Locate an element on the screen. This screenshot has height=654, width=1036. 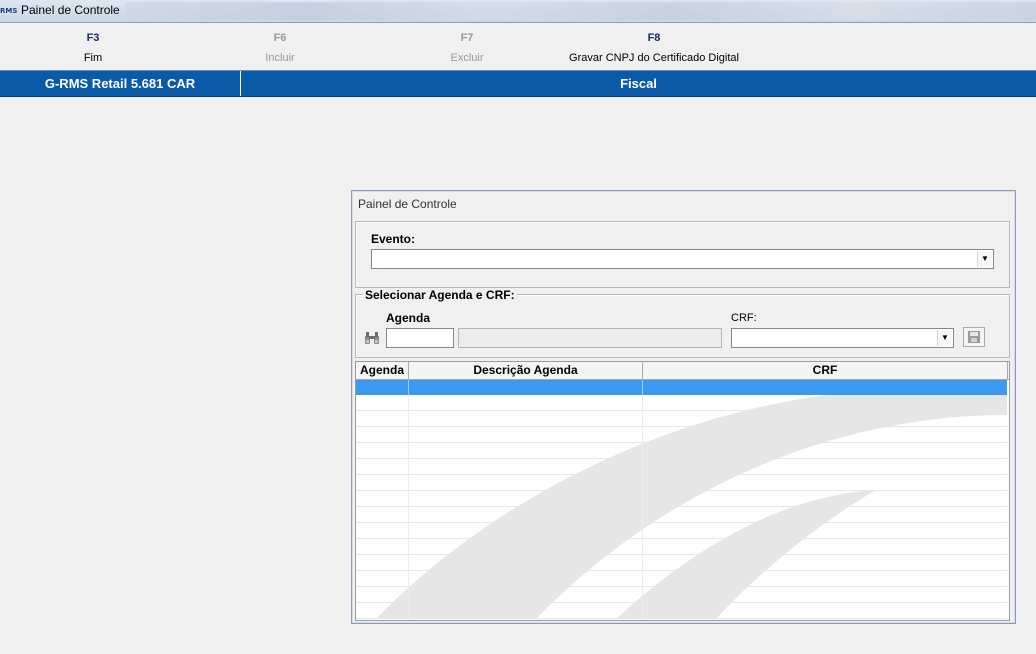
incluir-key: F6 is located at coordinates (280, 38).